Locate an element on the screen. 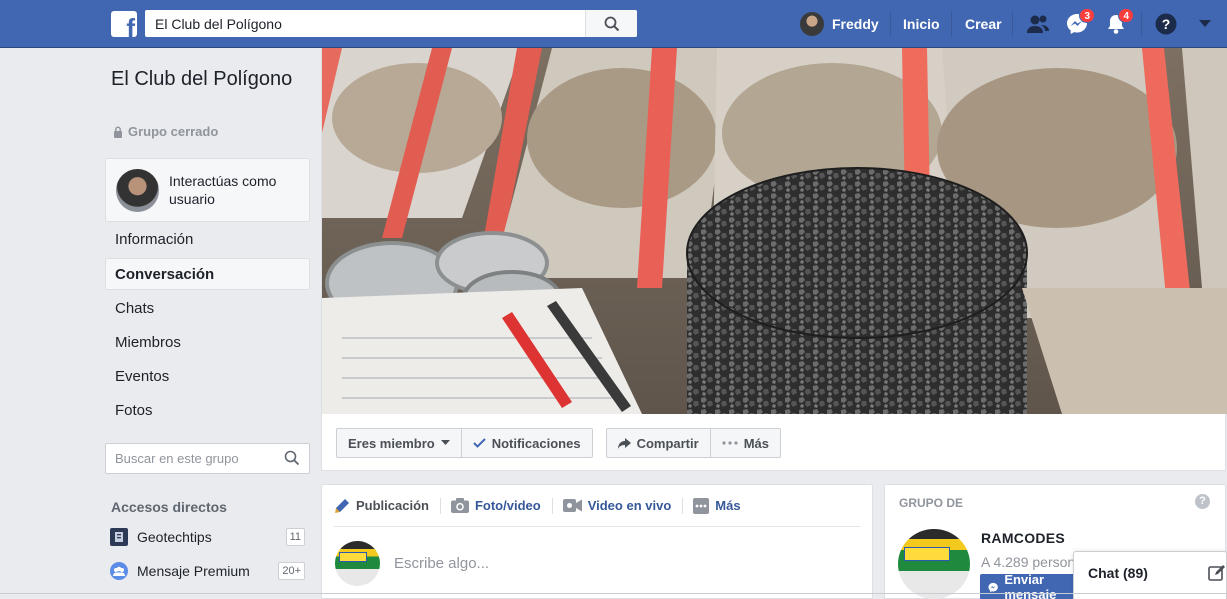  top-navigation-bar: f Freddy Inicio Crear 3 4 ? is located at coordinates (613, 24).